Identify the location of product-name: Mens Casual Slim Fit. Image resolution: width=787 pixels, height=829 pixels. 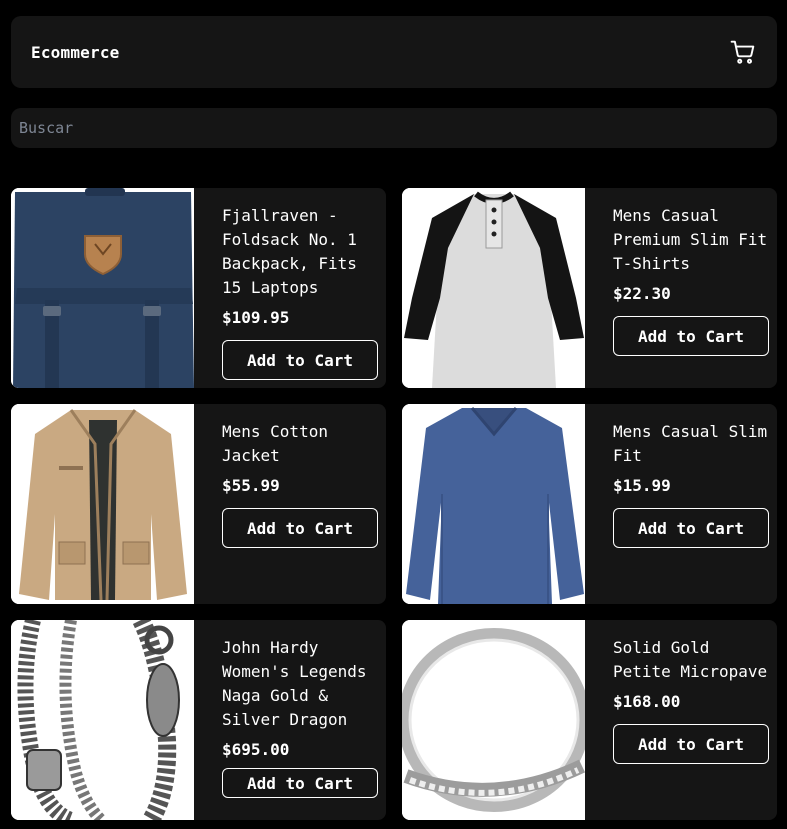
(690, 443).